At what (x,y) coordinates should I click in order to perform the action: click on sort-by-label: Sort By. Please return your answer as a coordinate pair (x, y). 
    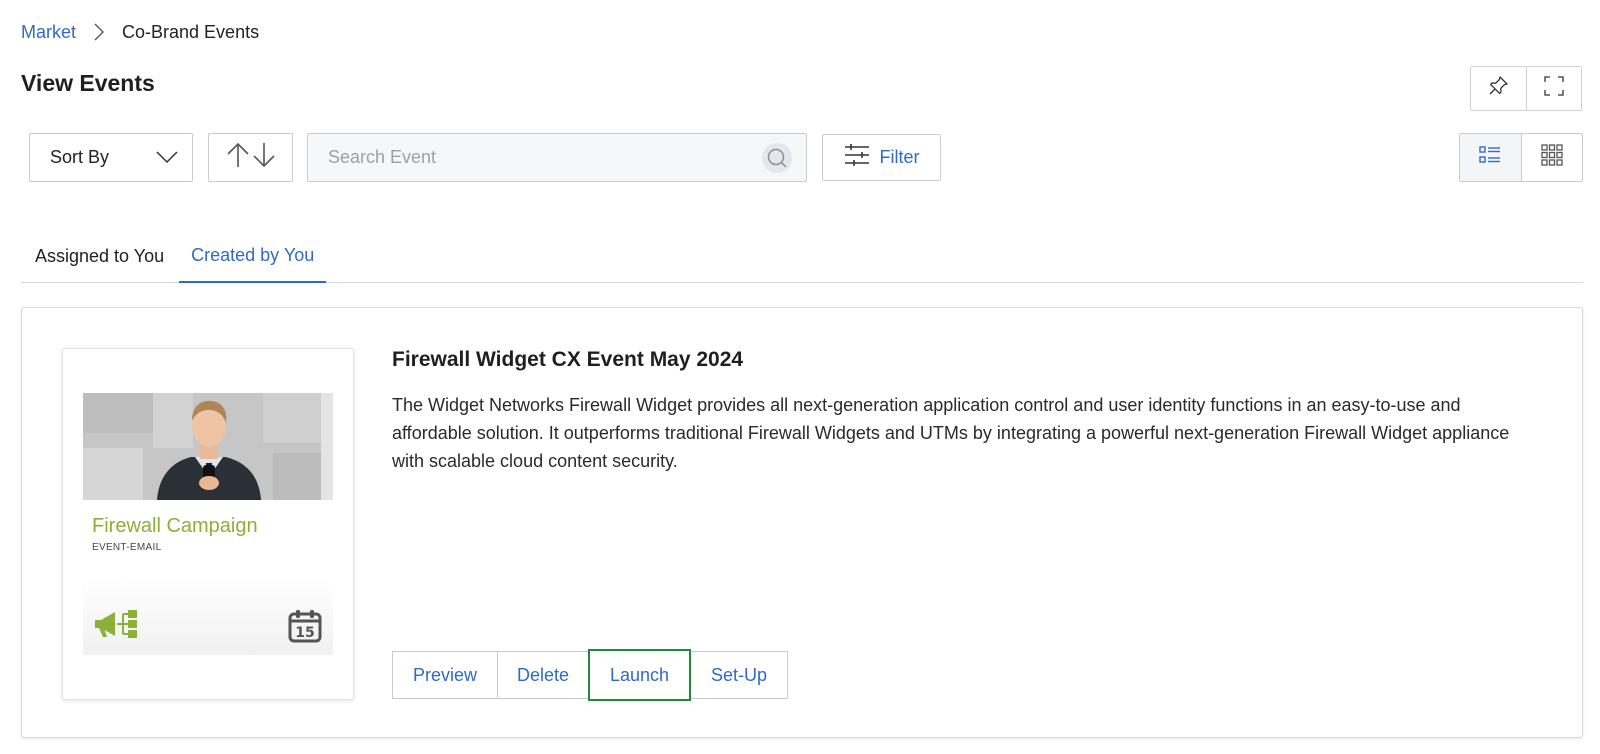
    Looking at the image, I should click on (80, 157).